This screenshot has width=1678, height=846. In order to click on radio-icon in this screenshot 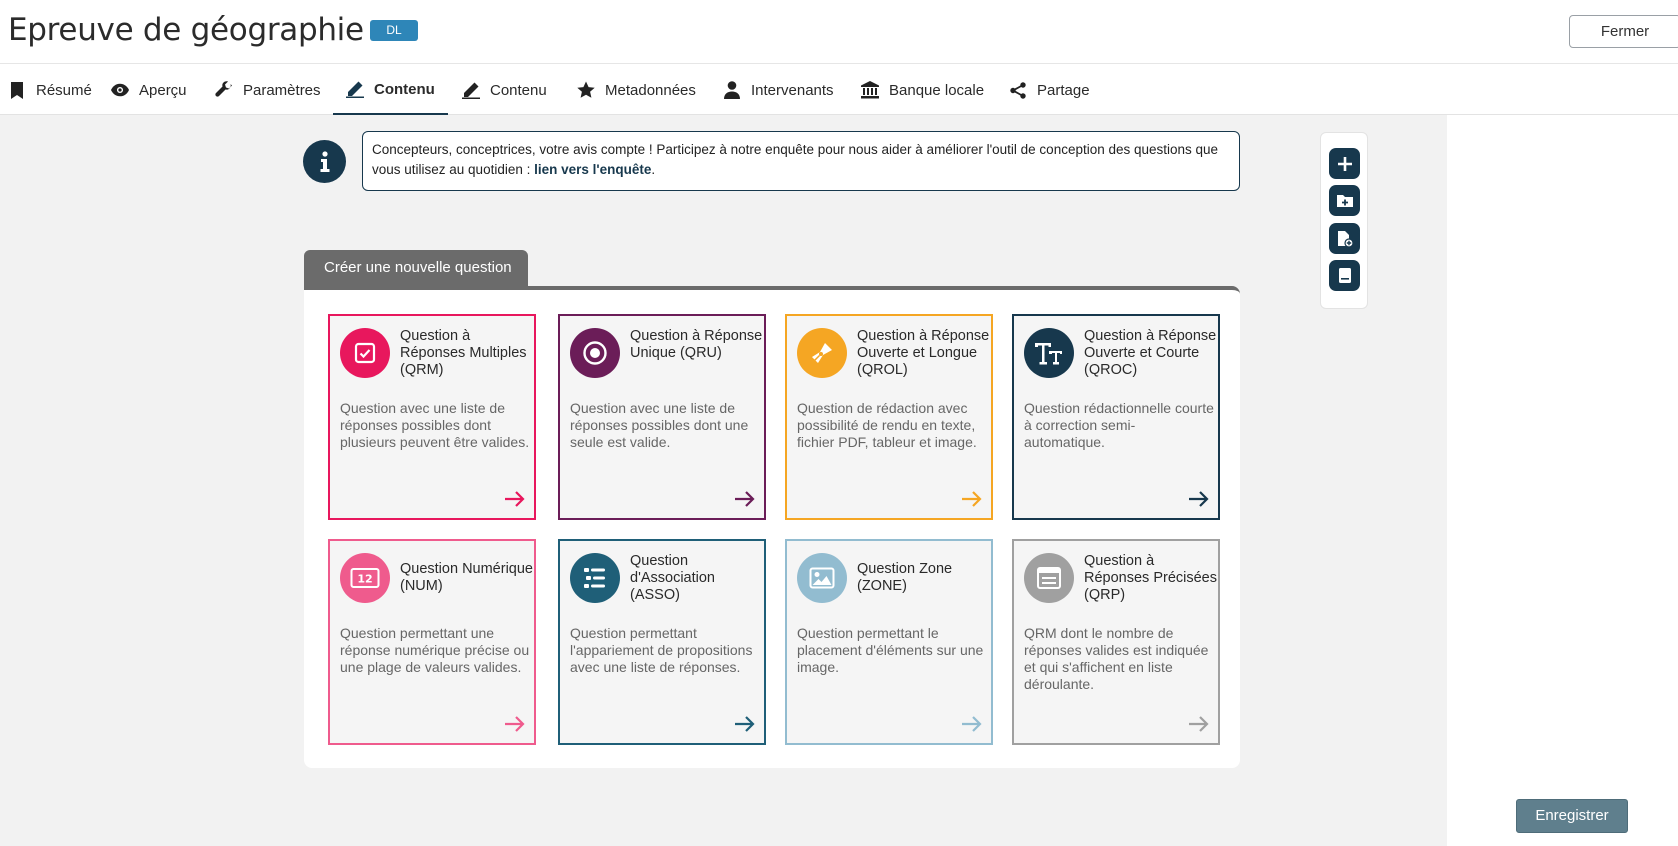, I will do `click(595, 353)`.